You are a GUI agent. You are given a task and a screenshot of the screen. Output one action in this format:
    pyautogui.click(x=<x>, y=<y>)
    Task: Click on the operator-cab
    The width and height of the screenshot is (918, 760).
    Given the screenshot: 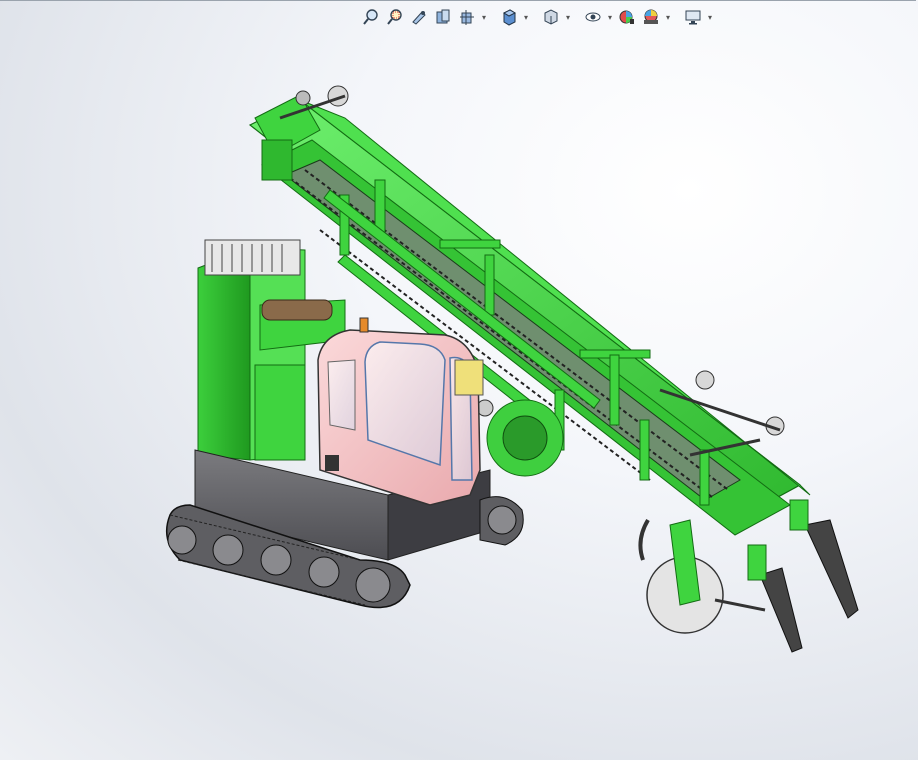 What is the action you would take?
    pyautogui.click(x=400, y=411)
    